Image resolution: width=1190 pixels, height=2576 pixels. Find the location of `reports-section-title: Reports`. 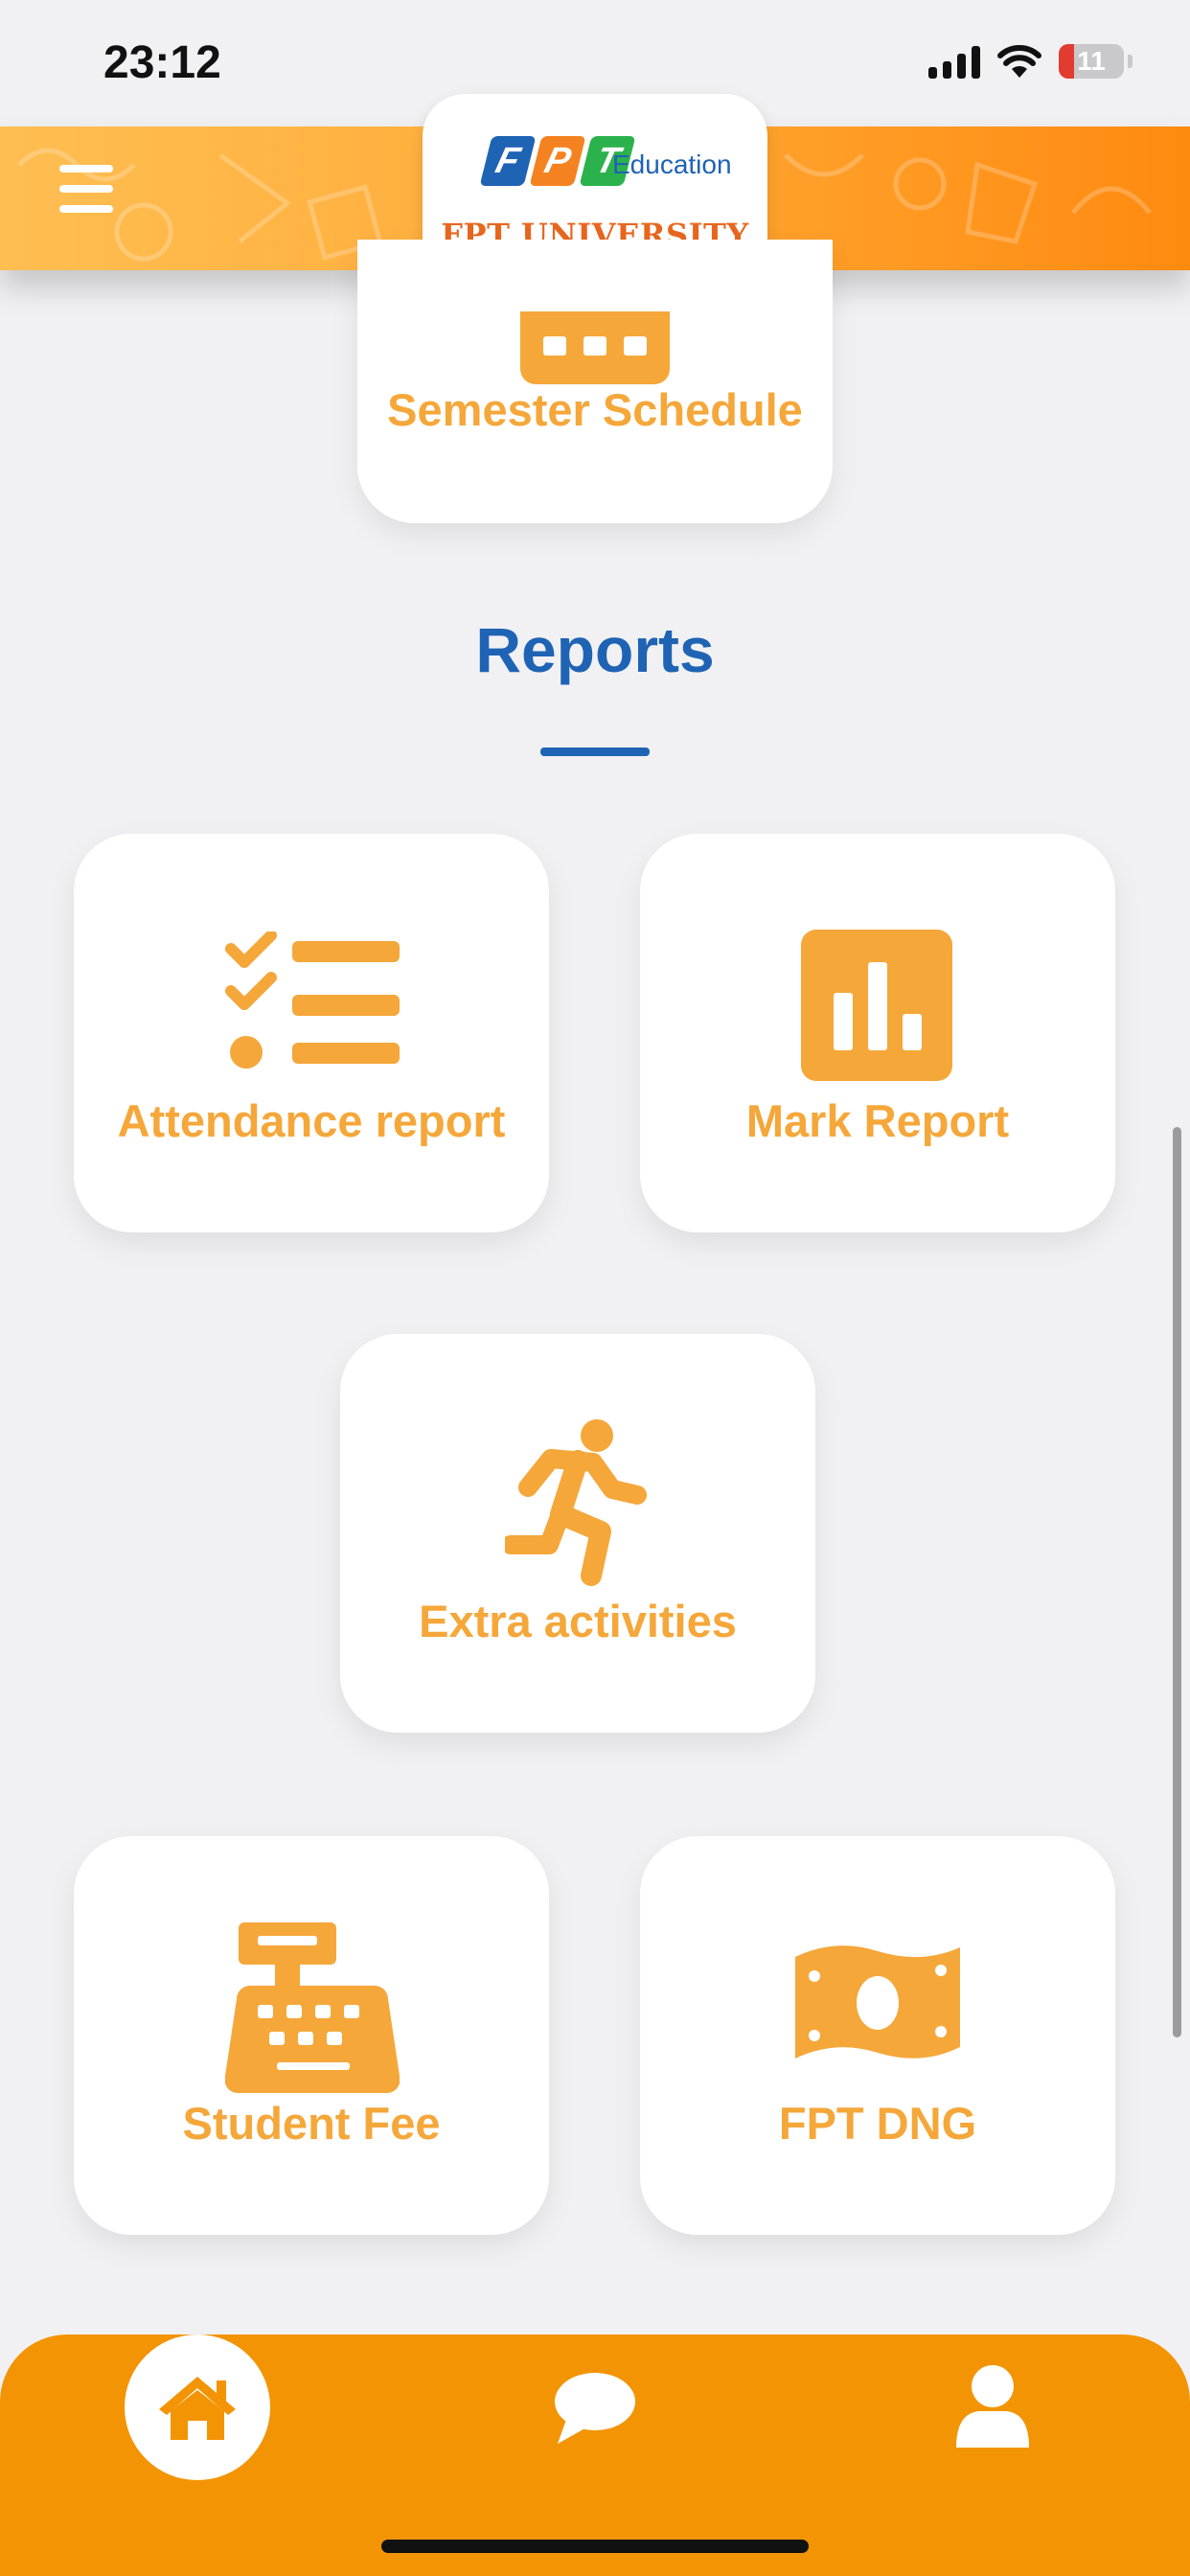

reports-section-title: Reports is located at coordinates (595, 649).